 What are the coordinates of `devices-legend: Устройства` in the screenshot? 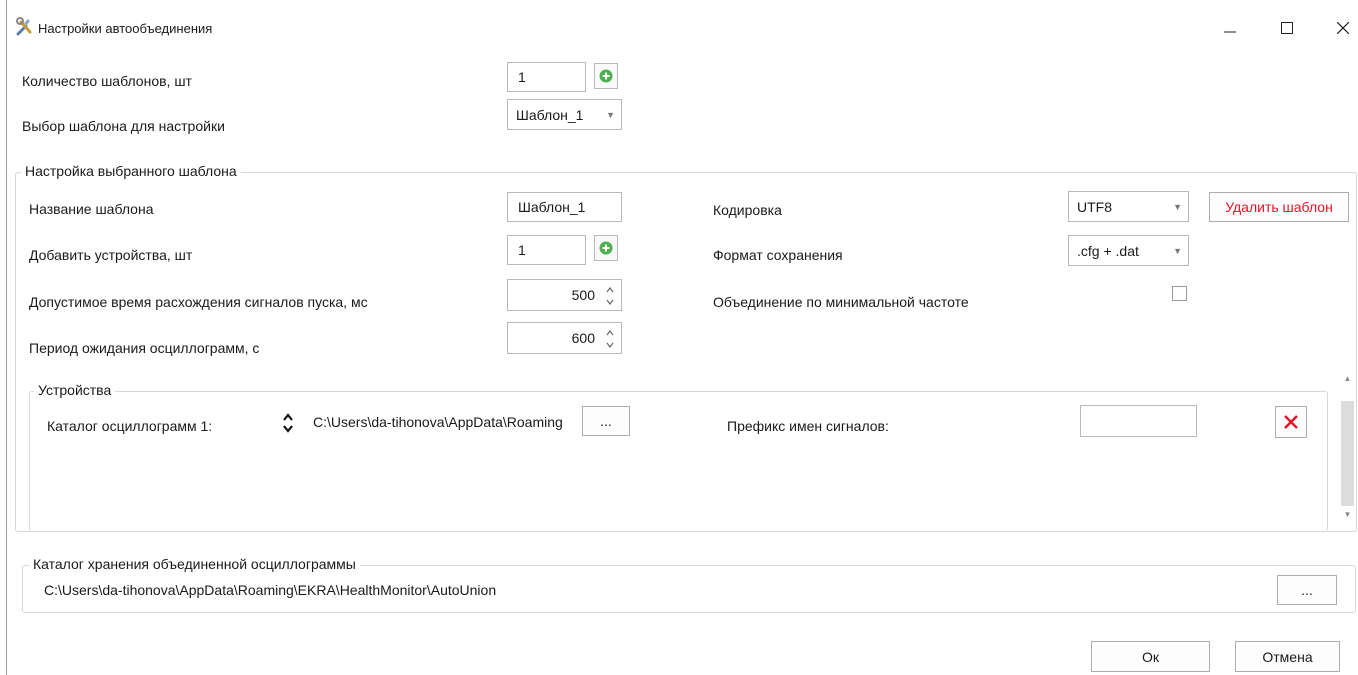 It's located at (75, 390).